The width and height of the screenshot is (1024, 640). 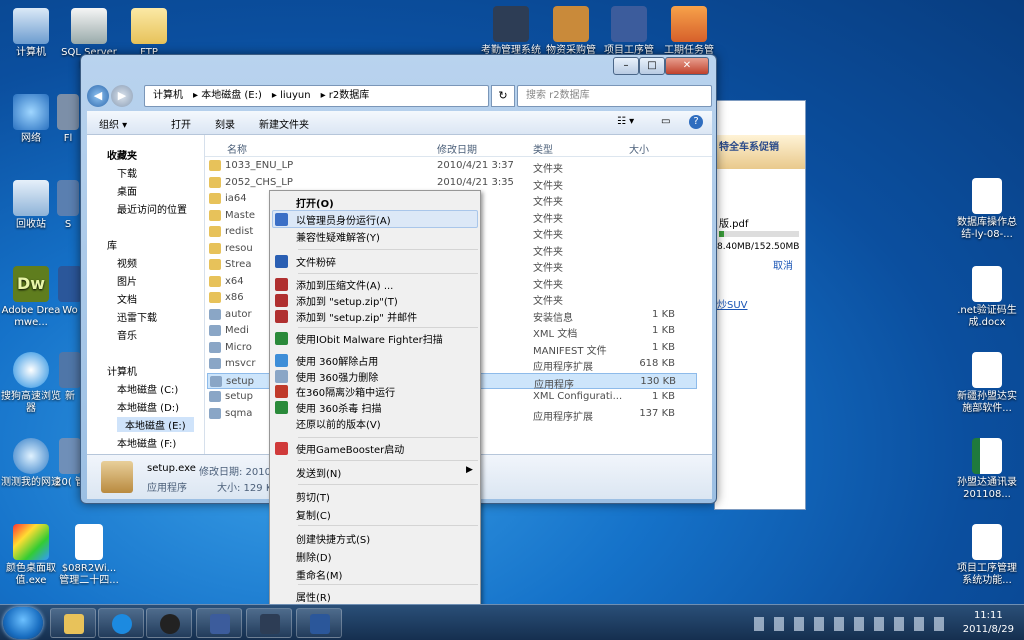 What do you see at coordinates (316, 96) in the screenshot?
I see `address-bar: 计算机 ▸ 本地磁盘 (E:) ▸ liuyun ▸ r2数据库` at bounding box center [316, 96].